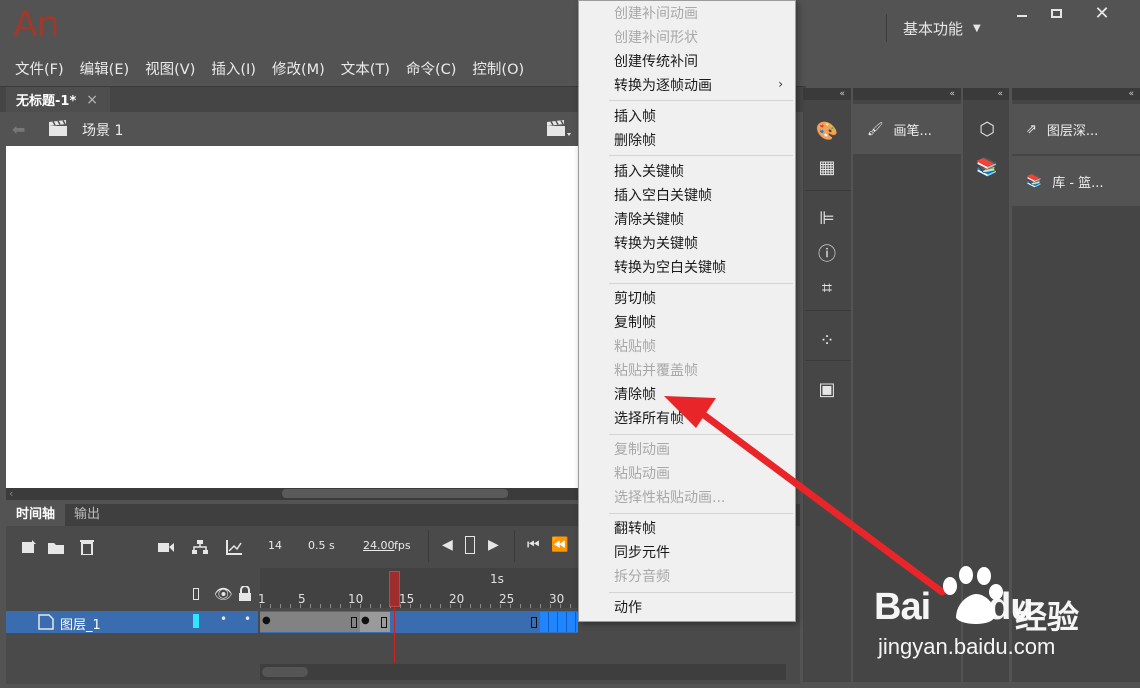  Describe the element at coordinates (635, 141) in the screenshot. I see `menu-item-remove-frames: 删除帧` at that location.